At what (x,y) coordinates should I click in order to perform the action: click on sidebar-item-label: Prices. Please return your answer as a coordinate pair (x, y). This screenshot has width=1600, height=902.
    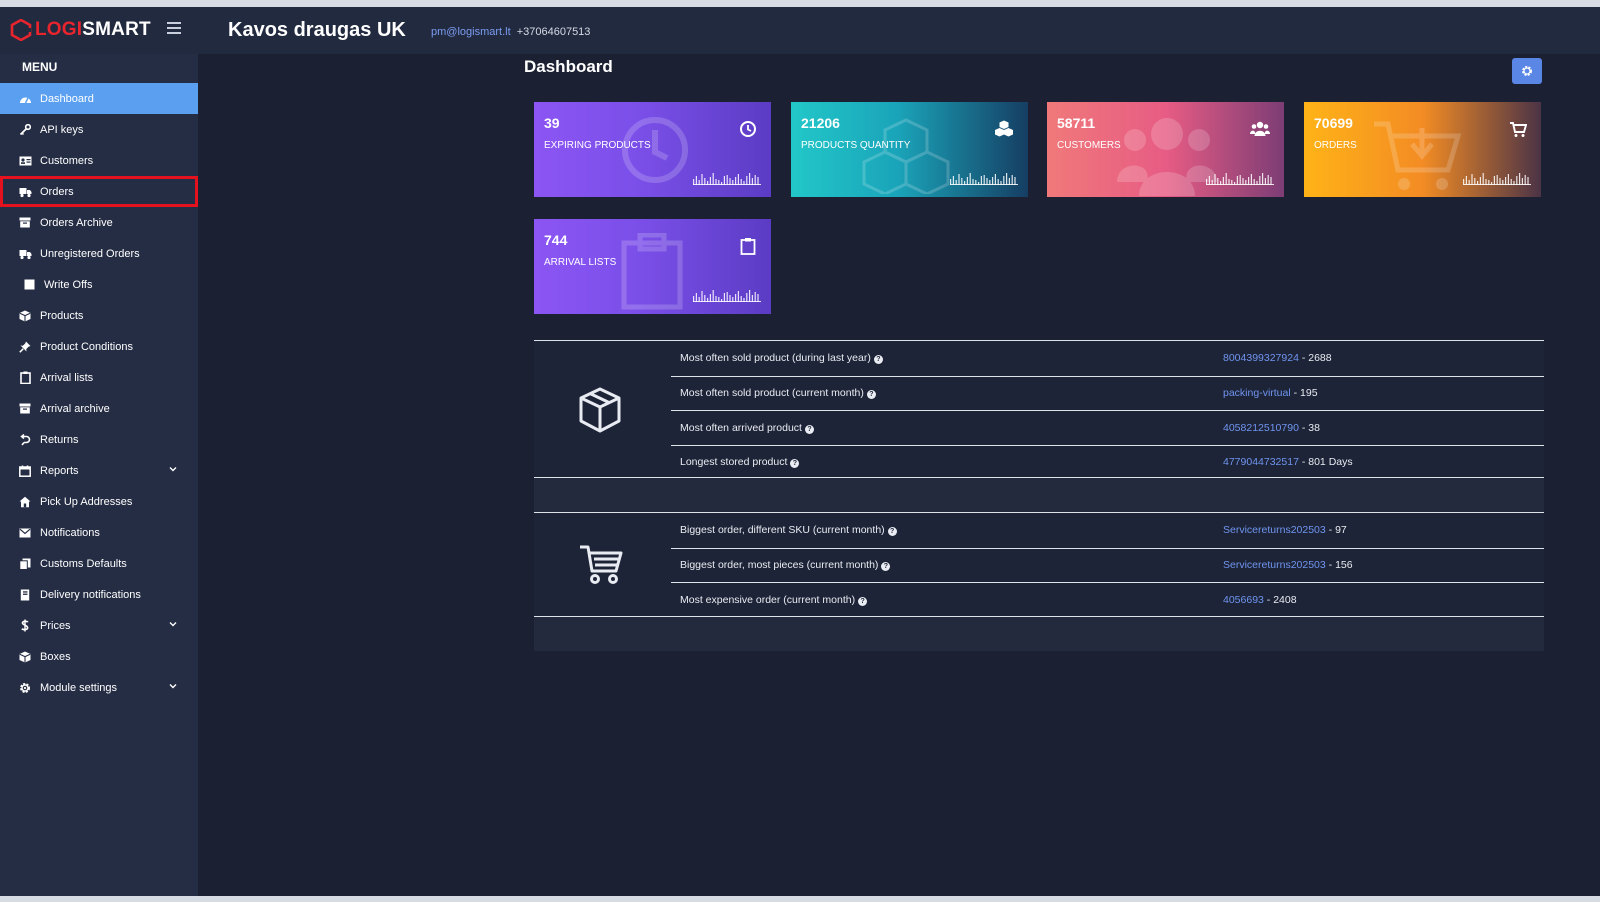
    Looking at the image, I should click on (55, 625).